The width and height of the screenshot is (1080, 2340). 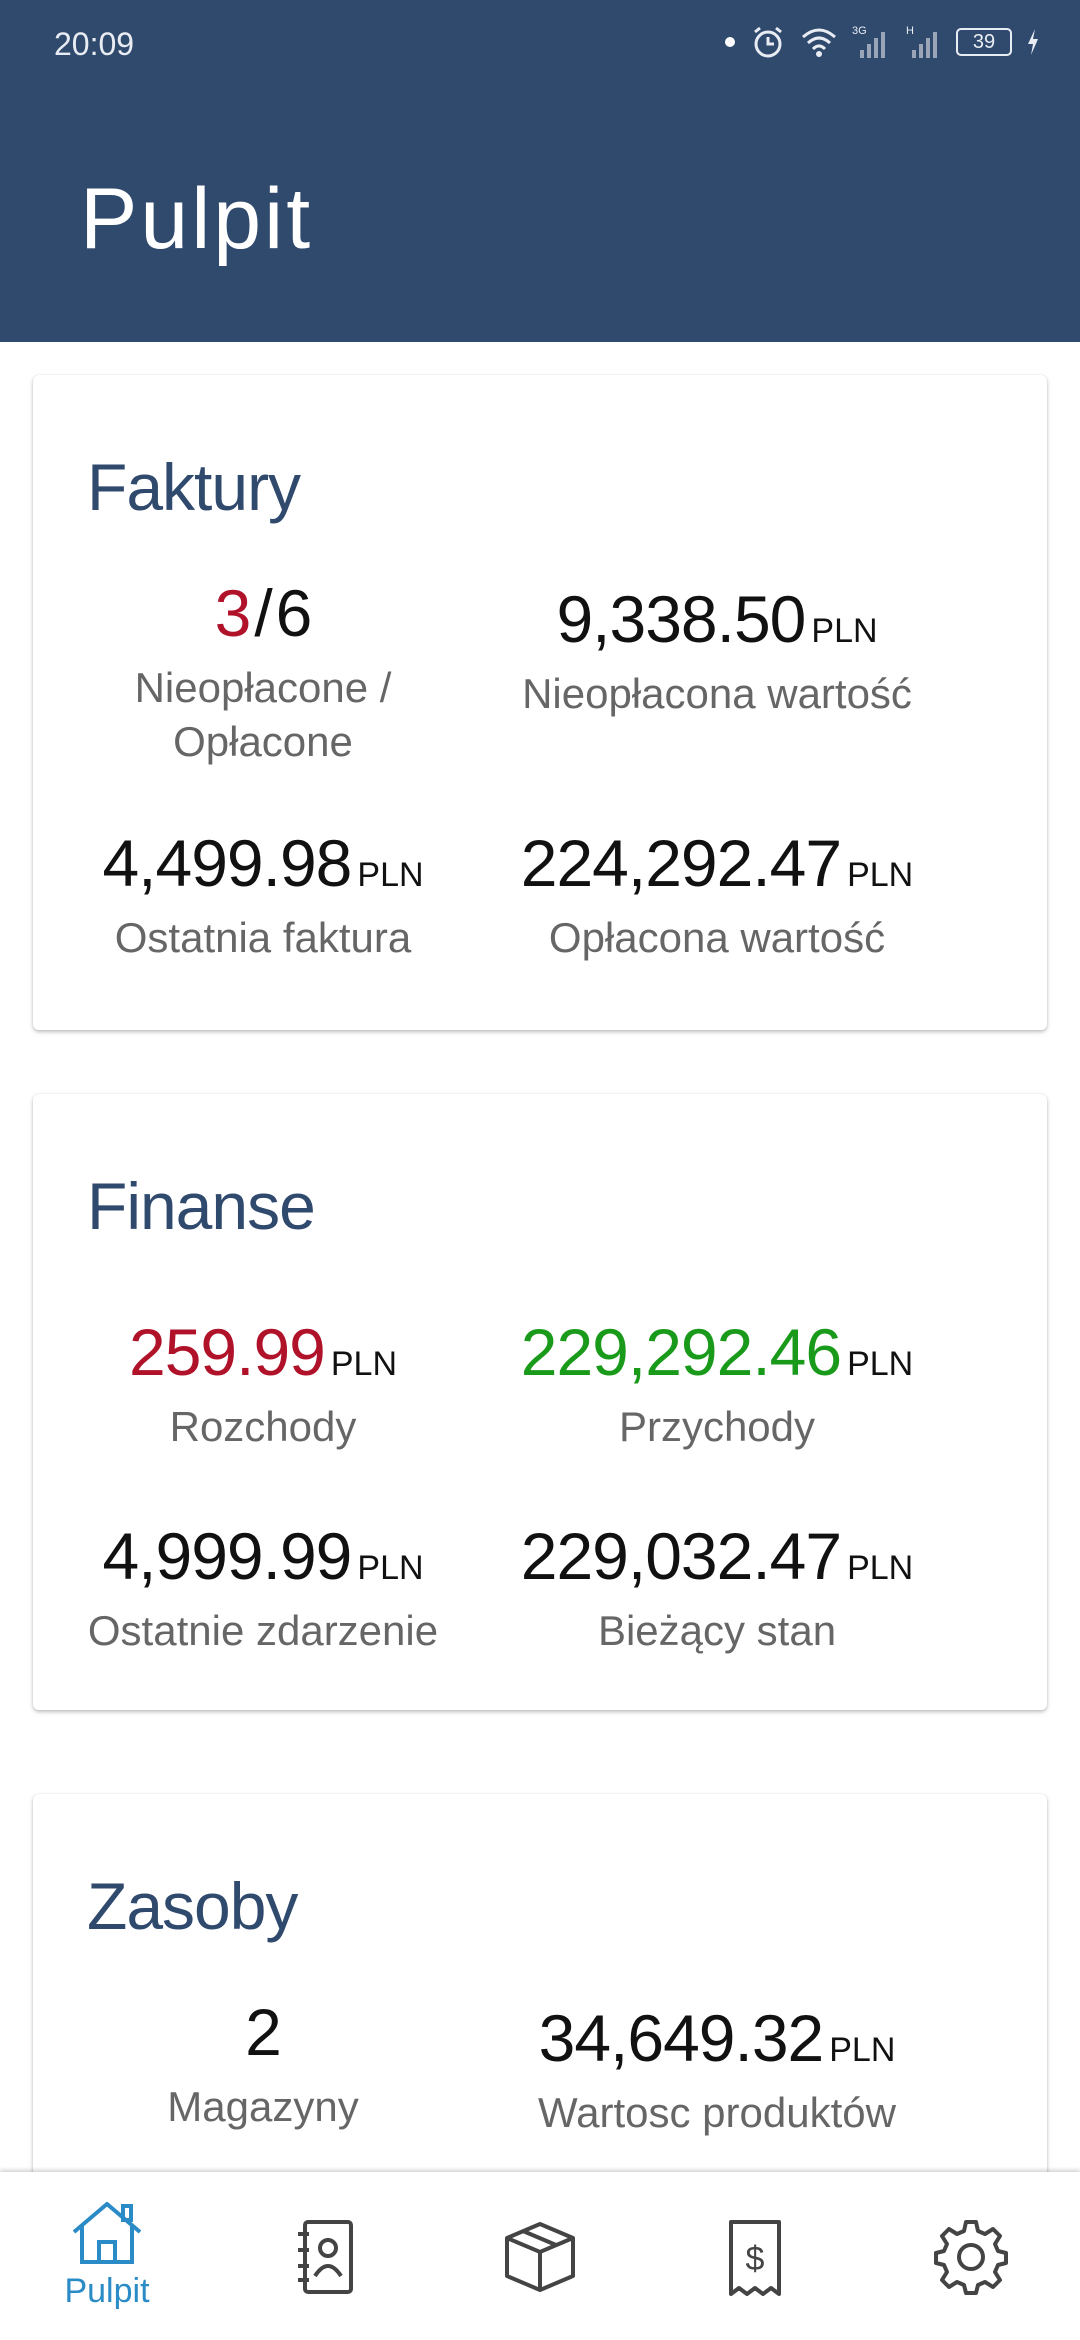 What do you see at coordinates (681, 619) in the screenshot?
I see `unpaid-value: 9,338.50` at bounding box center [681, 619].